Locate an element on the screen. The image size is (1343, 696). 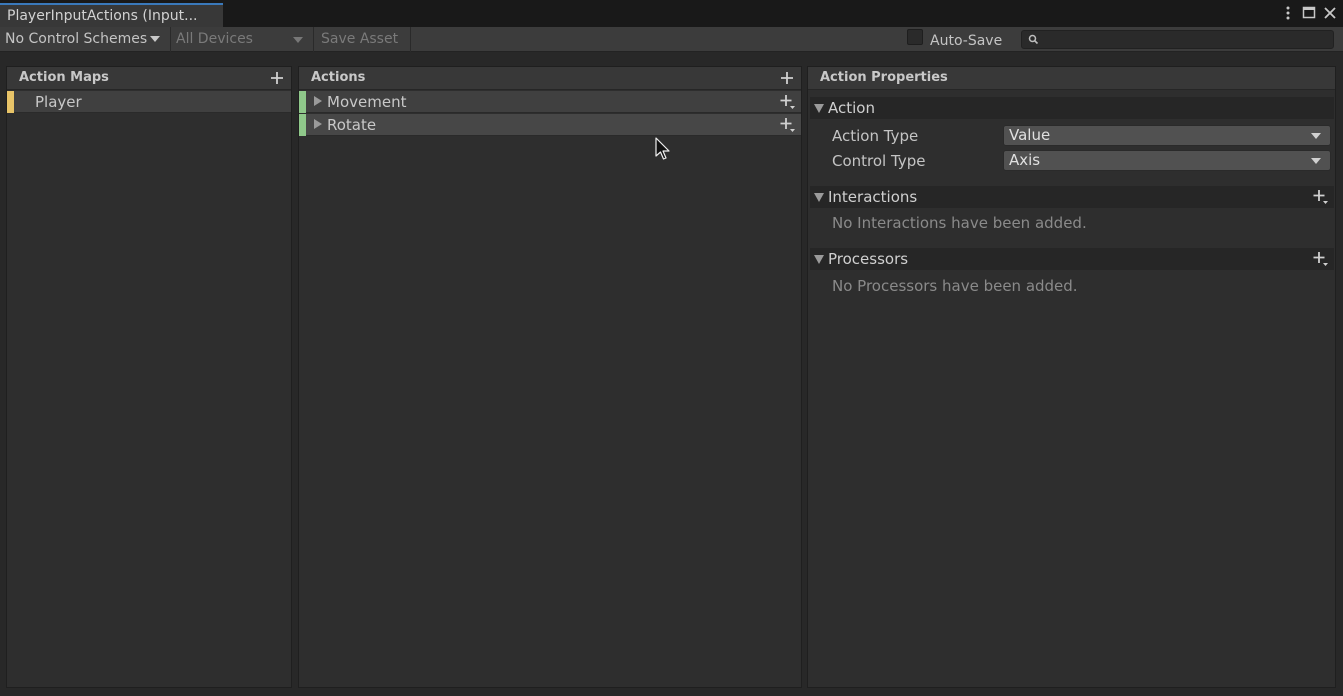
action-label: Rotate is located at coordinates (352, 125).